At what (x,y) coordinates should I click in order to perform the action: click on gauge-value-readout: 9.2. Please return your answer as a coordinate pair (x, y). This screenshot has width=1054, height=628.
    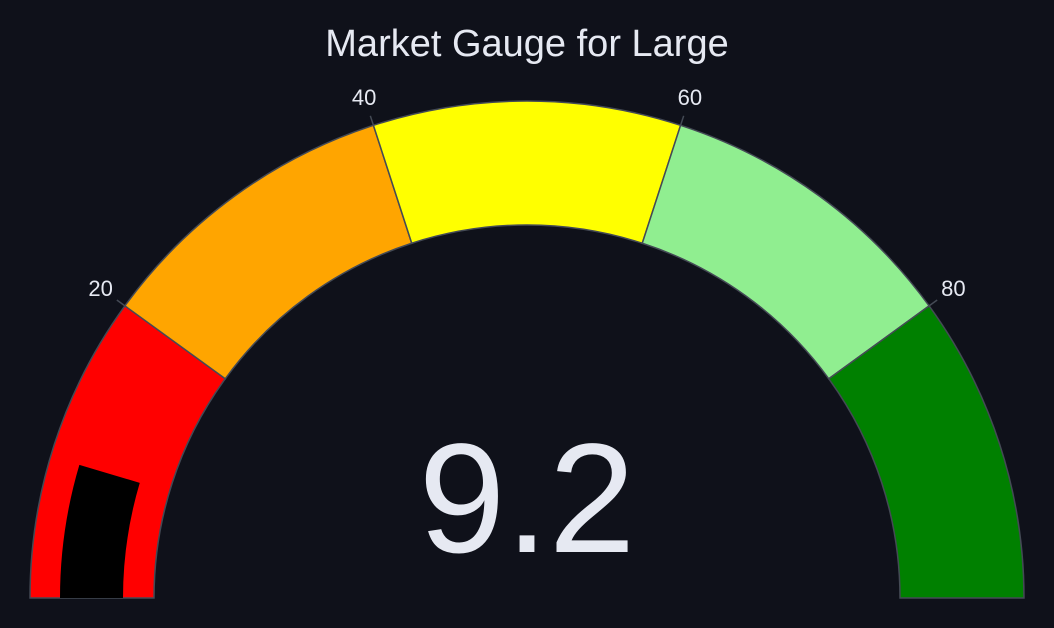
    Looking at the image, I should click on (527, 499).